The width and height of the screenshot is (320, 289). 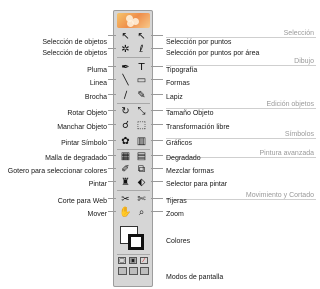 I want to click on label-zoom: Zoom, so click(x=175, y=214).